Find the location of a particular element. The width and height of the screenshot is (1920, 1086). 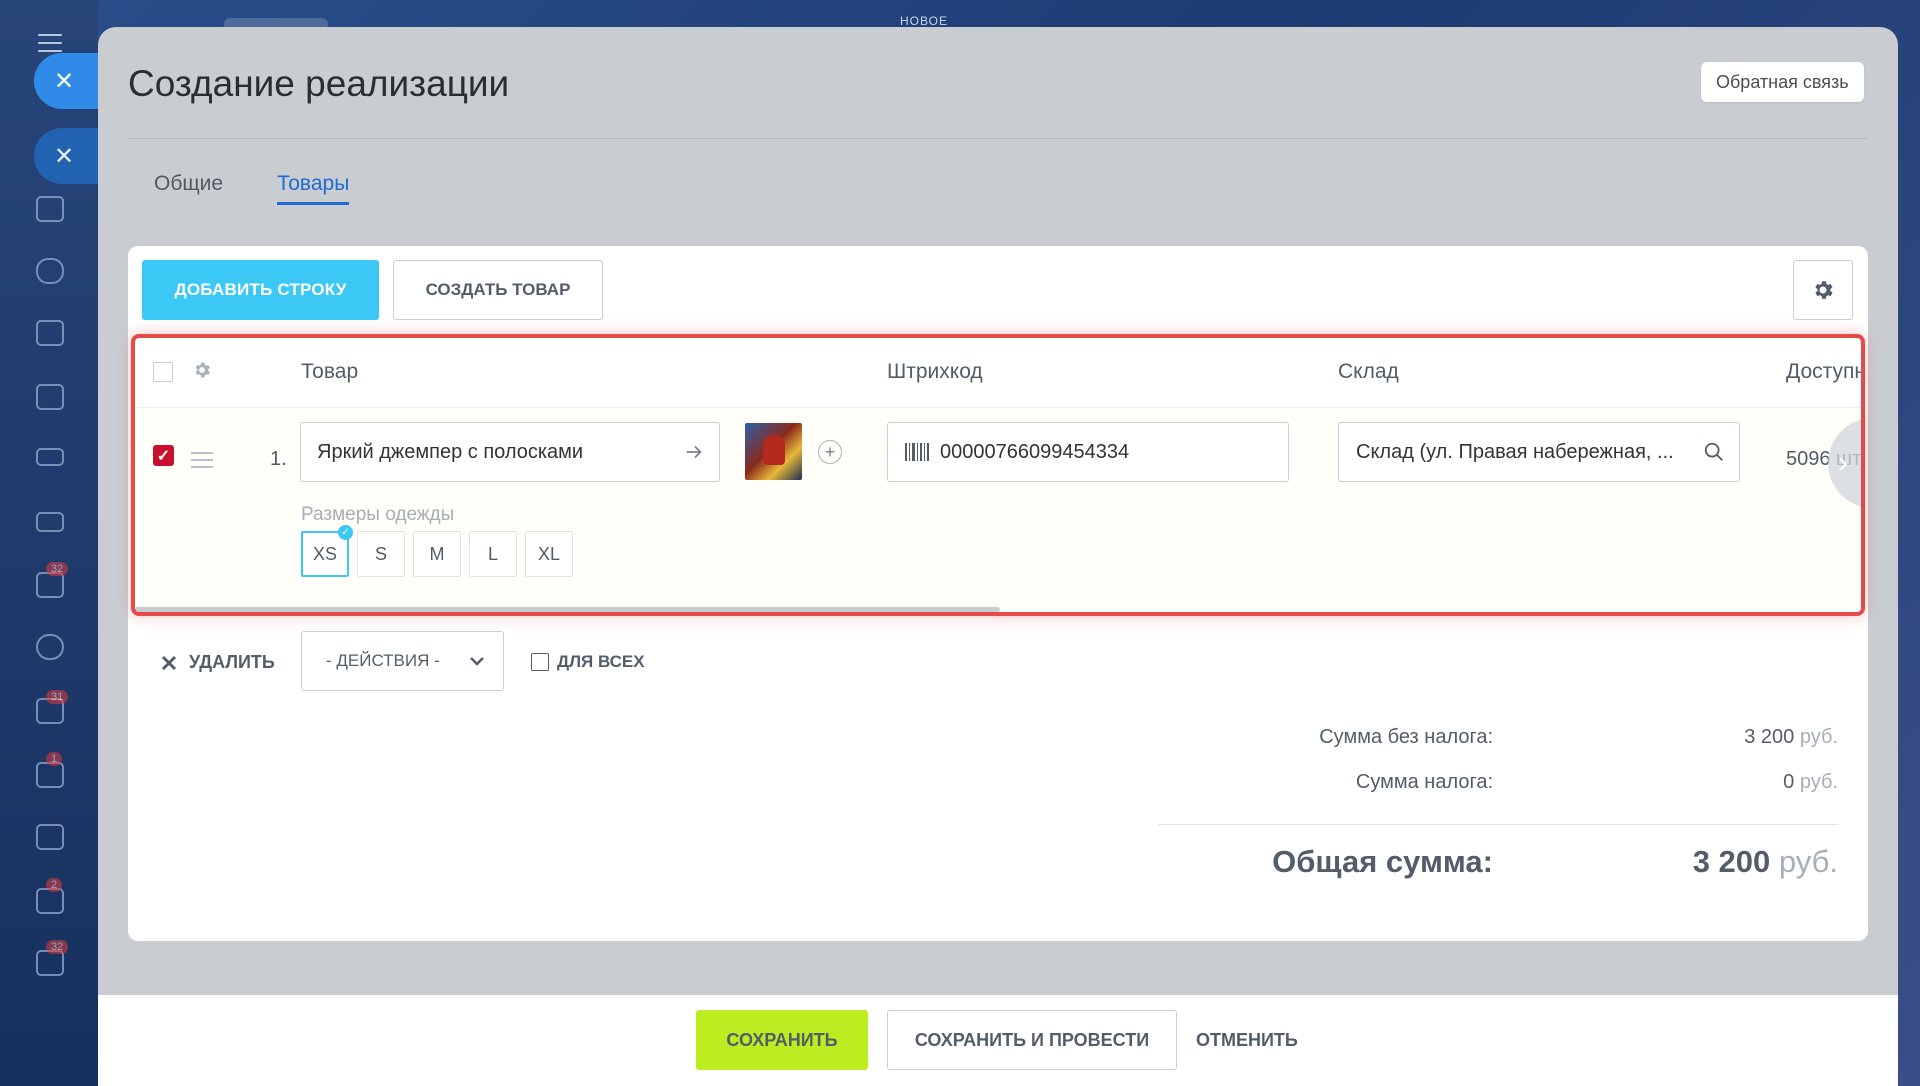

horizontal-scrollbar is located at coordinates (567, 609).